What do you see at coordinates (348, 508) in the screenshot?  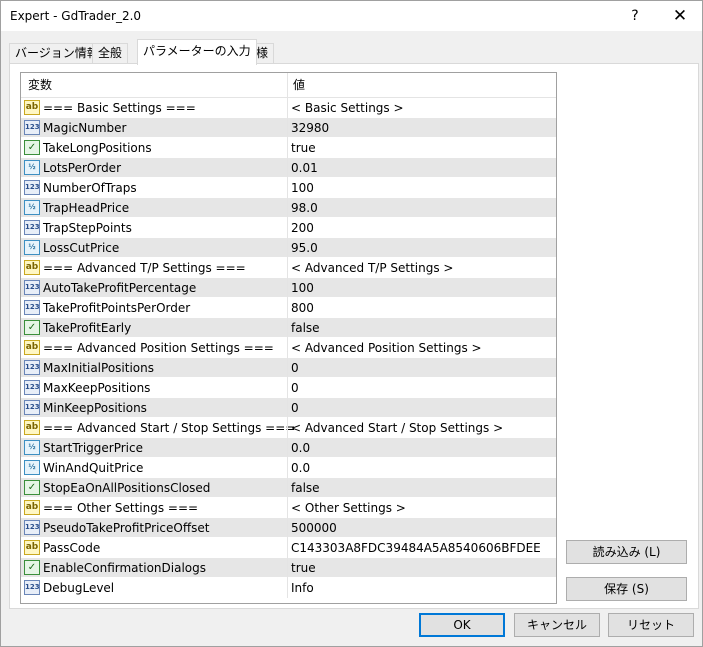 I see `parameter-value: < Other Settings >` at bounding box center [348, 508].